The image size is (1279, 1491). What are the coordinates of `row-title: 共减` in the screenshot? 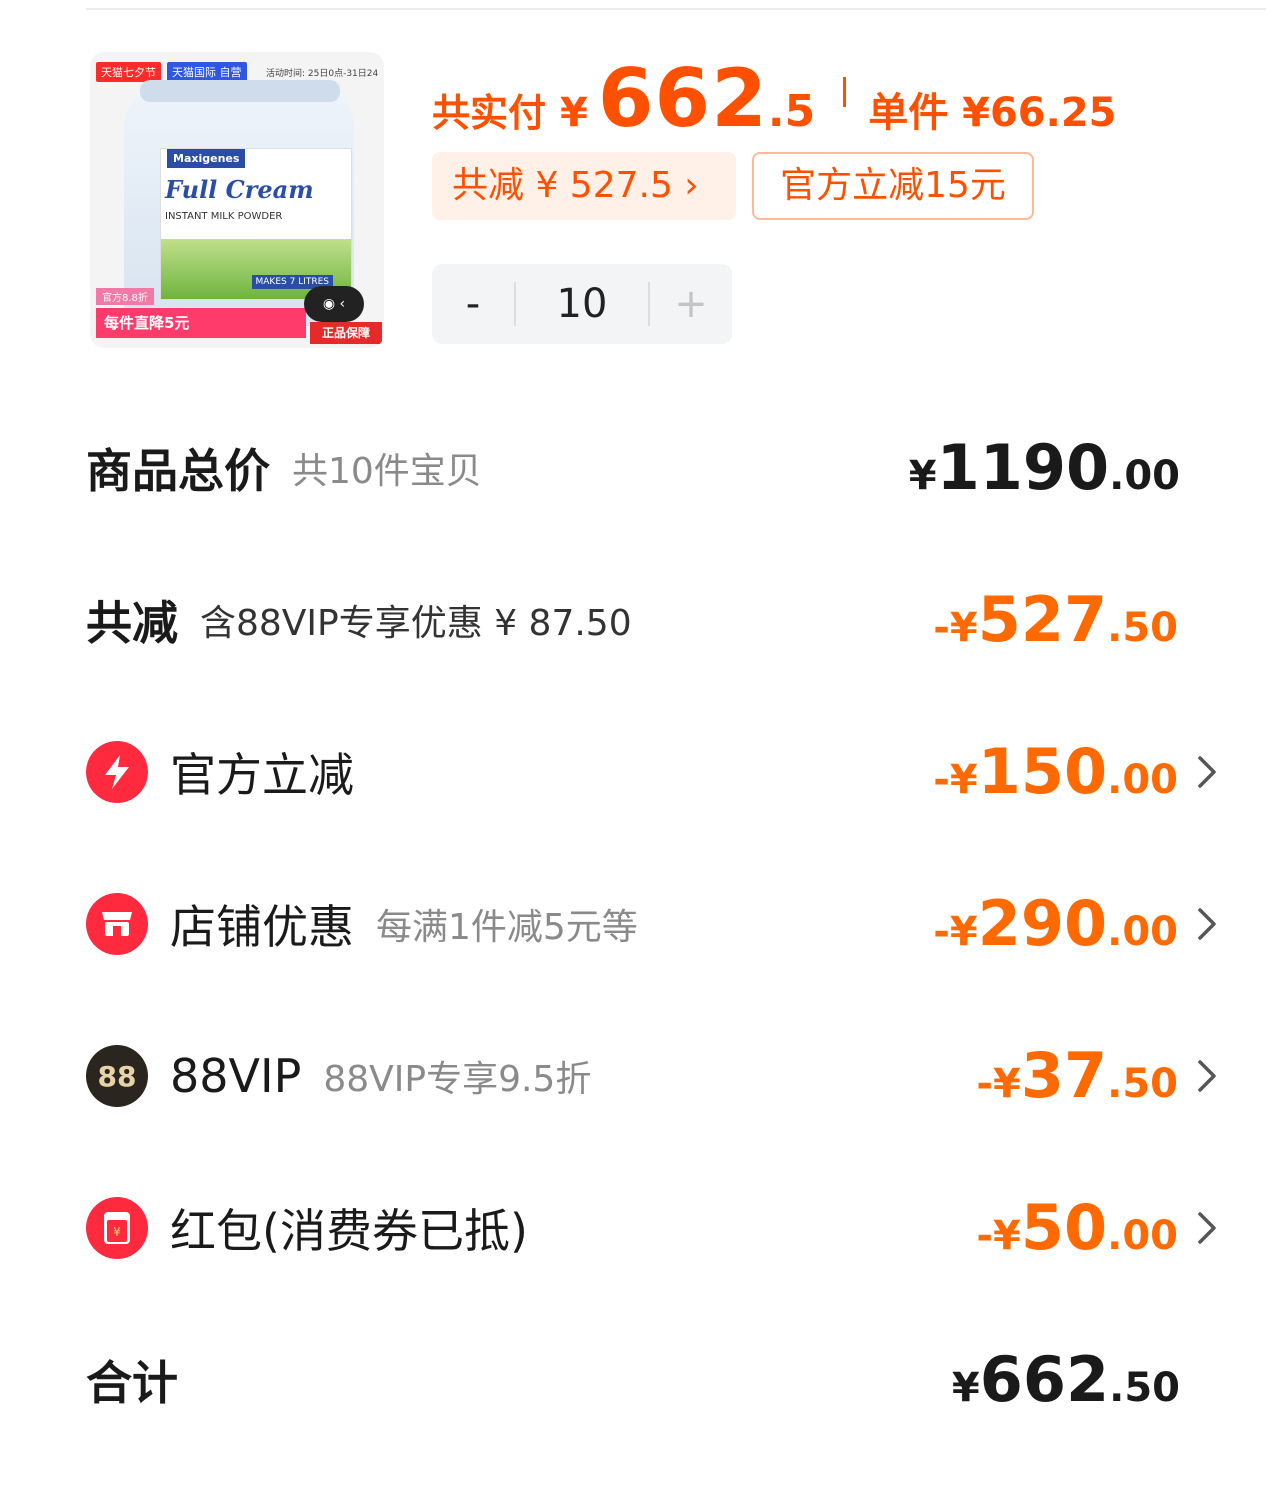 It's located at (132, 623).